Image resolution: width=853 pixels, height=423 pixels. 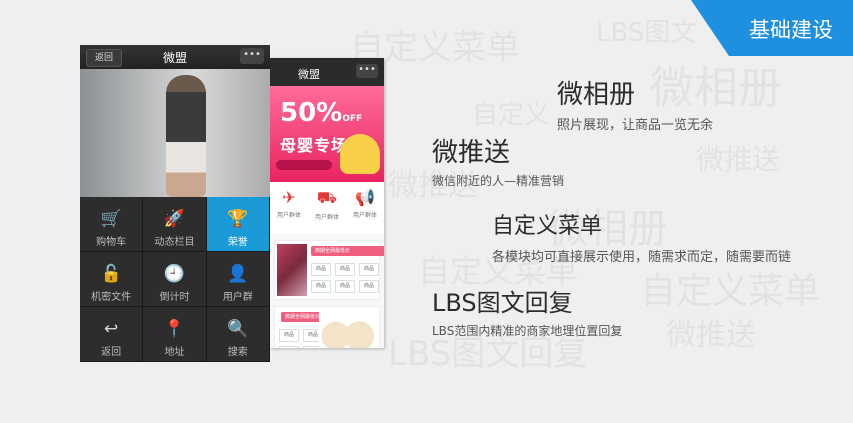 What do you see at coordinates (641, 238) in the screenshot?
I see `feature-menu: 自定义菜单 各模块均可直接展示使用，随需求而定，随需要而链` at bounding box center [641, 238].